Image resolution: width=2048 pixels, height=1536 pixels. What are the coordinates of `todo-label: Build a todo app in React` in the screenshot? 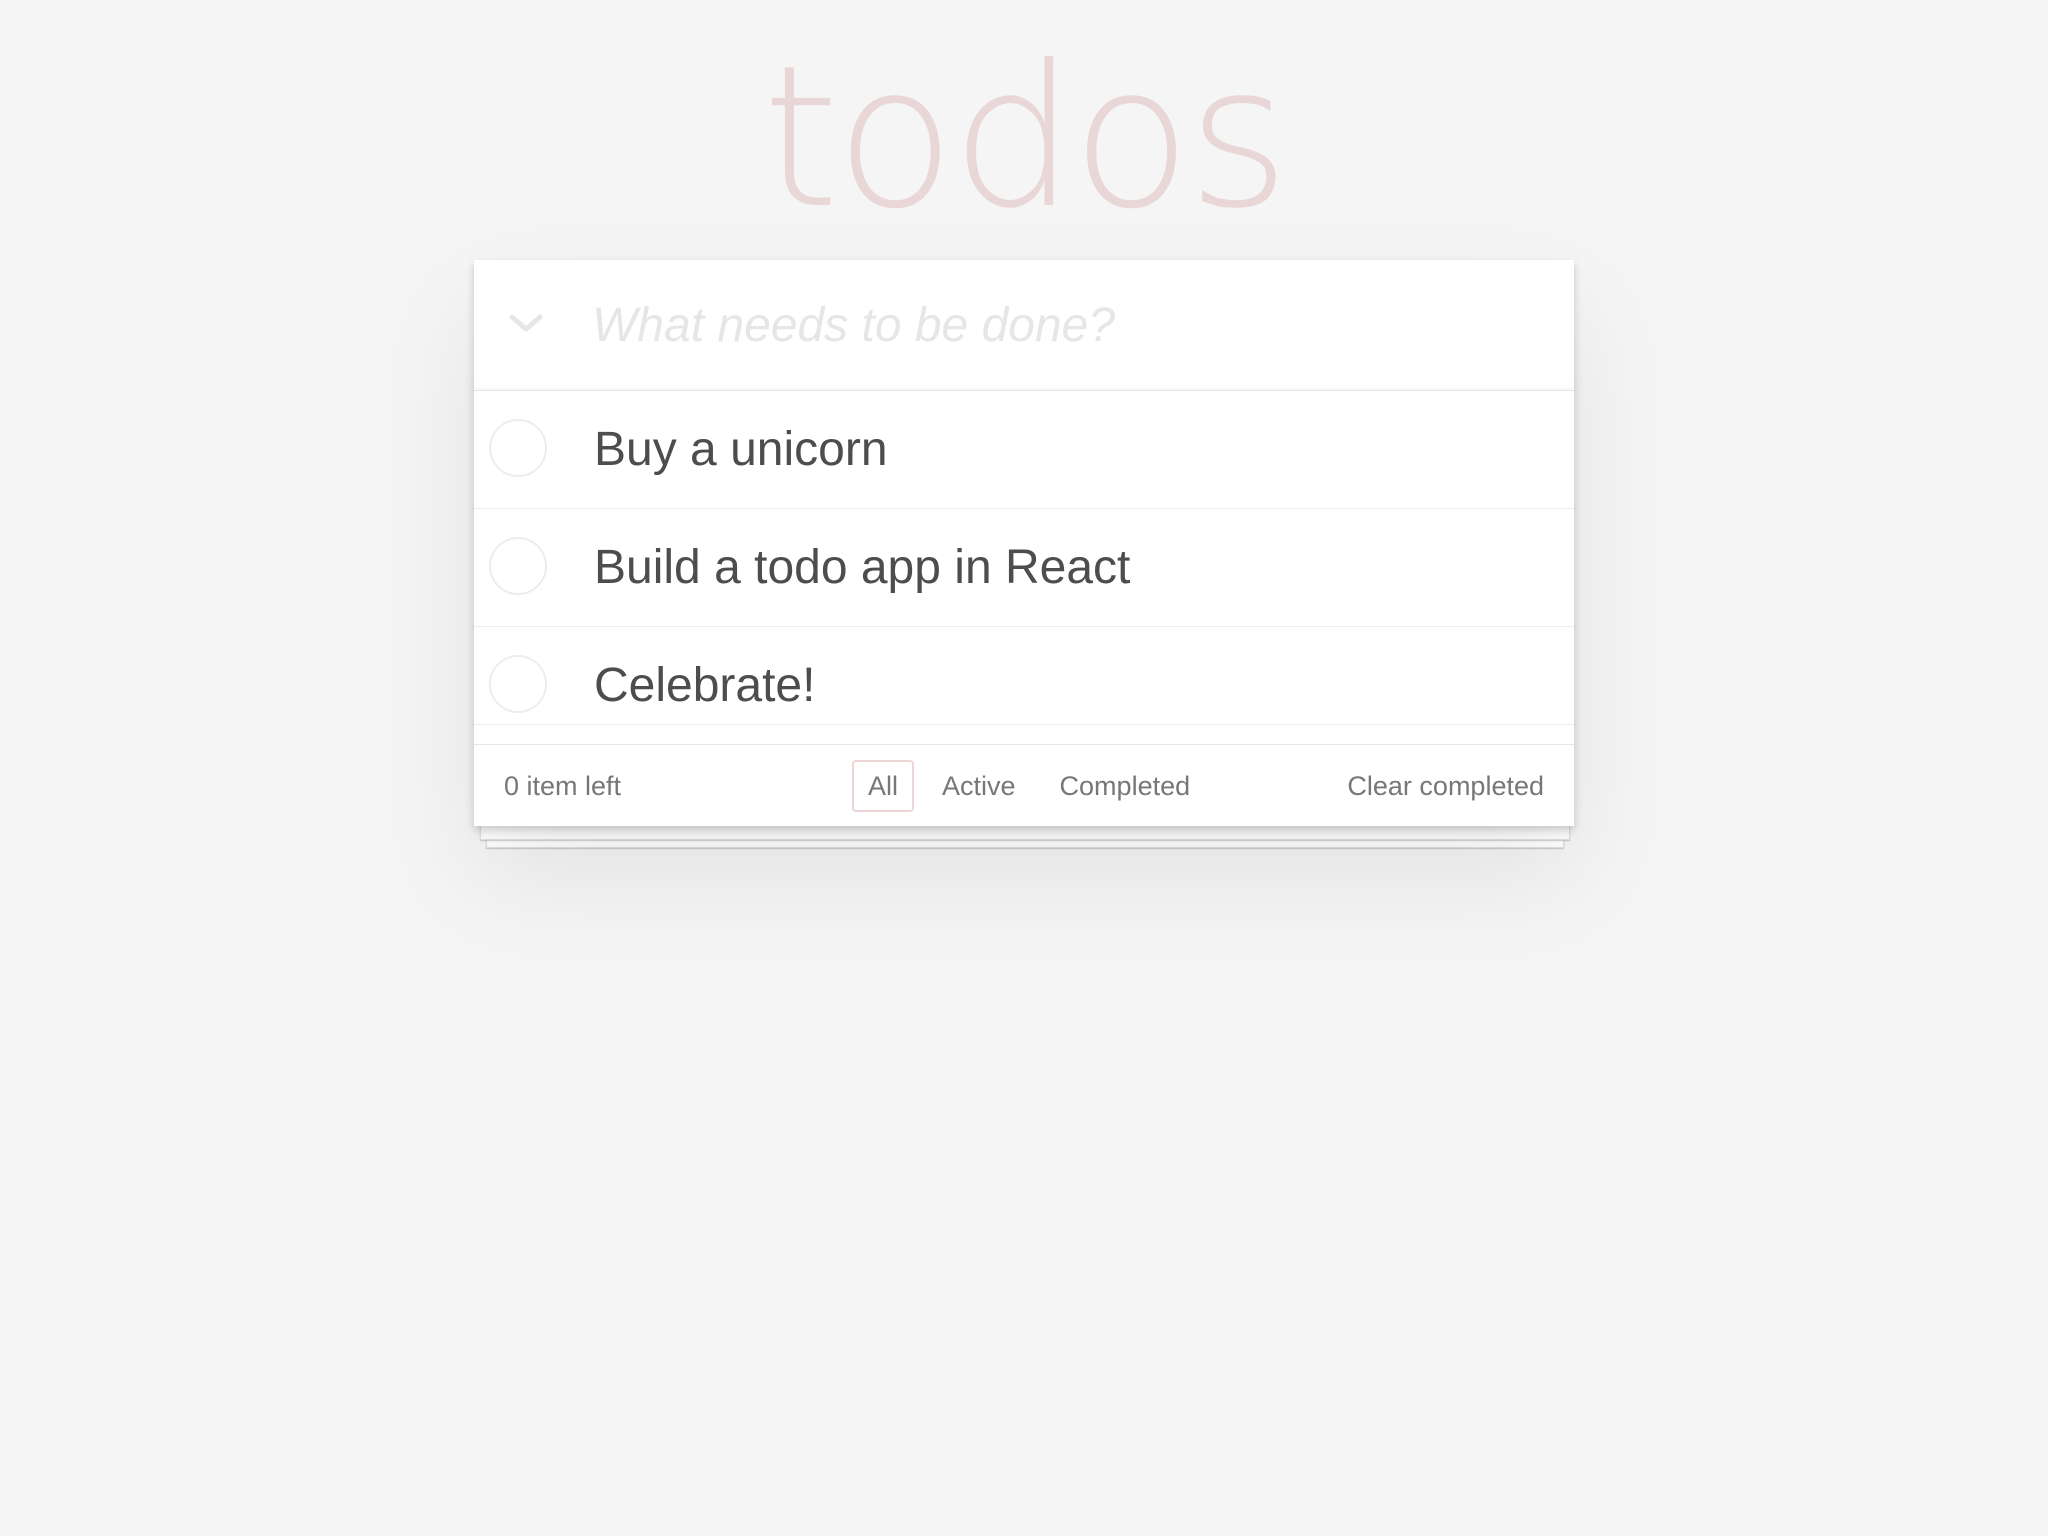 It's located at (862, 568).